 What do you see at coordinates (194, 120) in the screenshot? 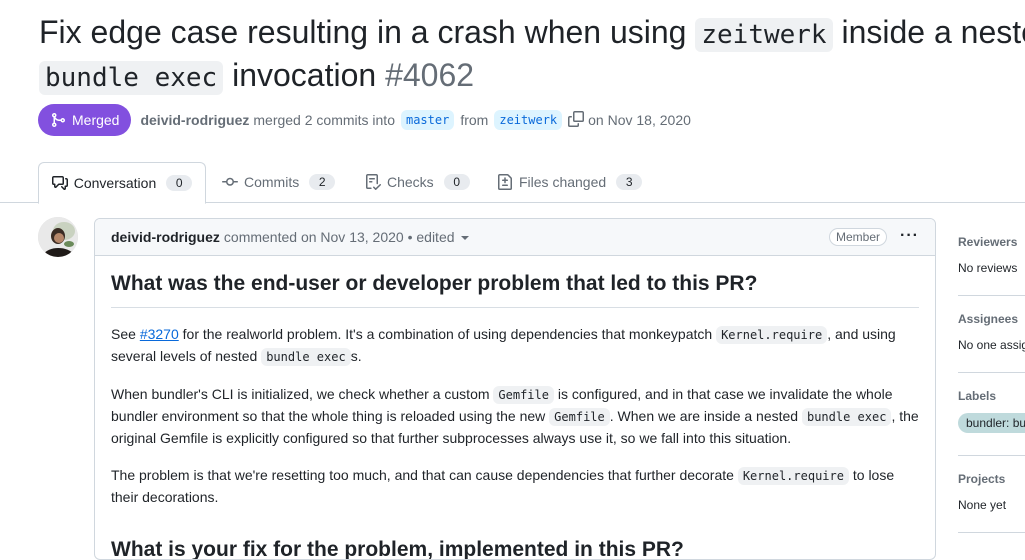
I see `pr-author-link: deivid-rodriguez` at bounding box center [194, 120].